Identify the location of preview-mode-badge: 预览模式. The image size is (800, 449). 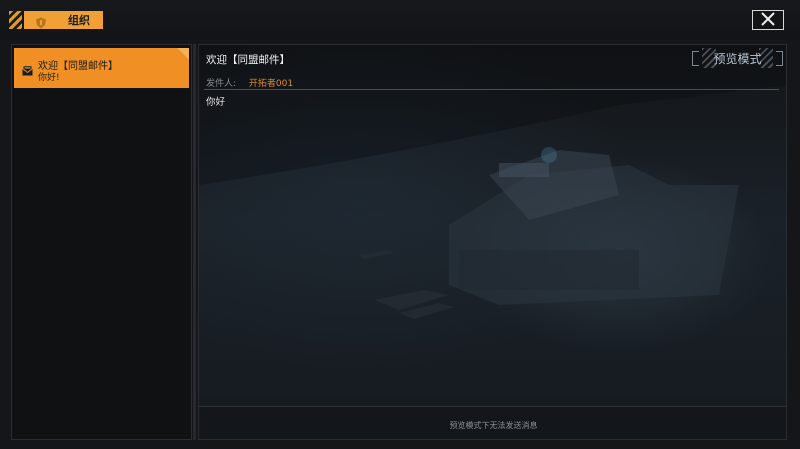
(737, 58).